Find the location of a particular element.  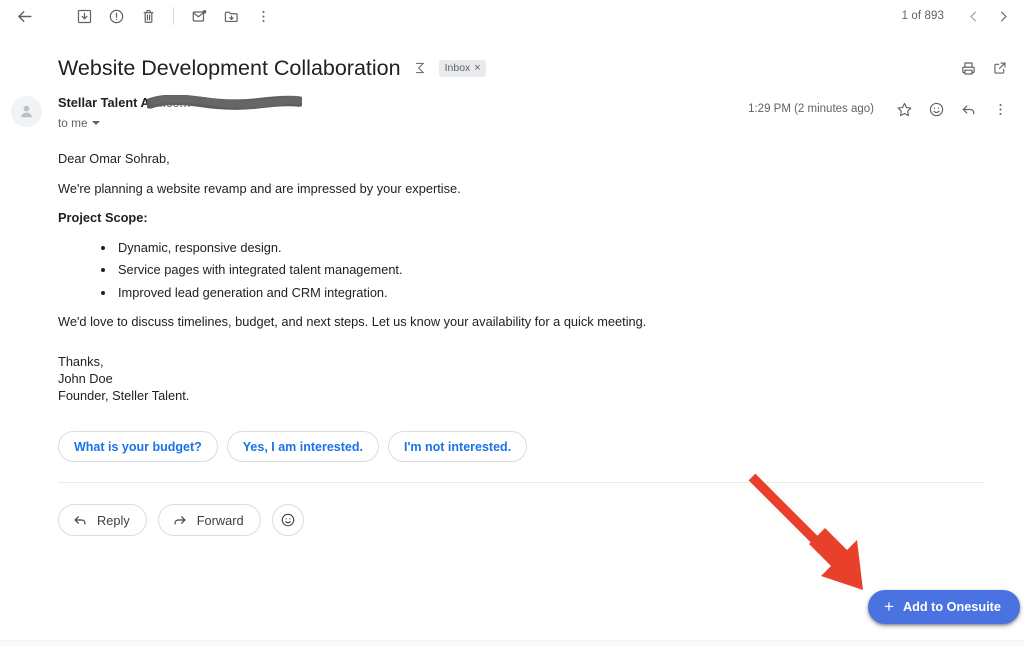

sender-line: Stellar Talent Aail.com> is located at coordinates (180, 103).